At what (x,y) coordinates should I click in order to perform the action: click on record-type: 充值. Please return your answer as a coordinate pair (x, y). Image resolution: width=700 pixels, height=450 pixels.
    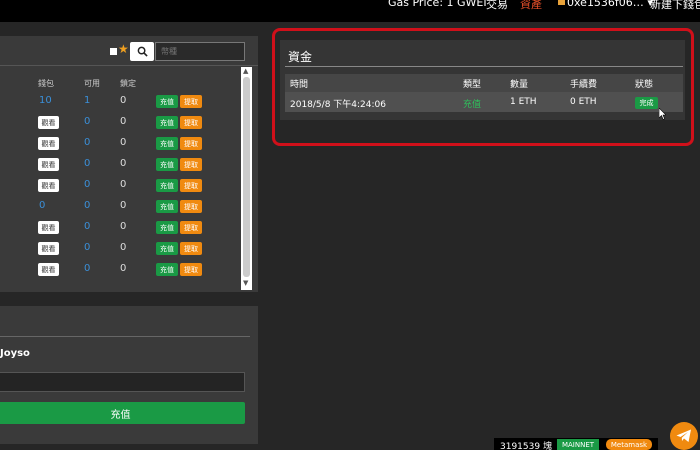
    Looking at the image, I should click on (472, 105).